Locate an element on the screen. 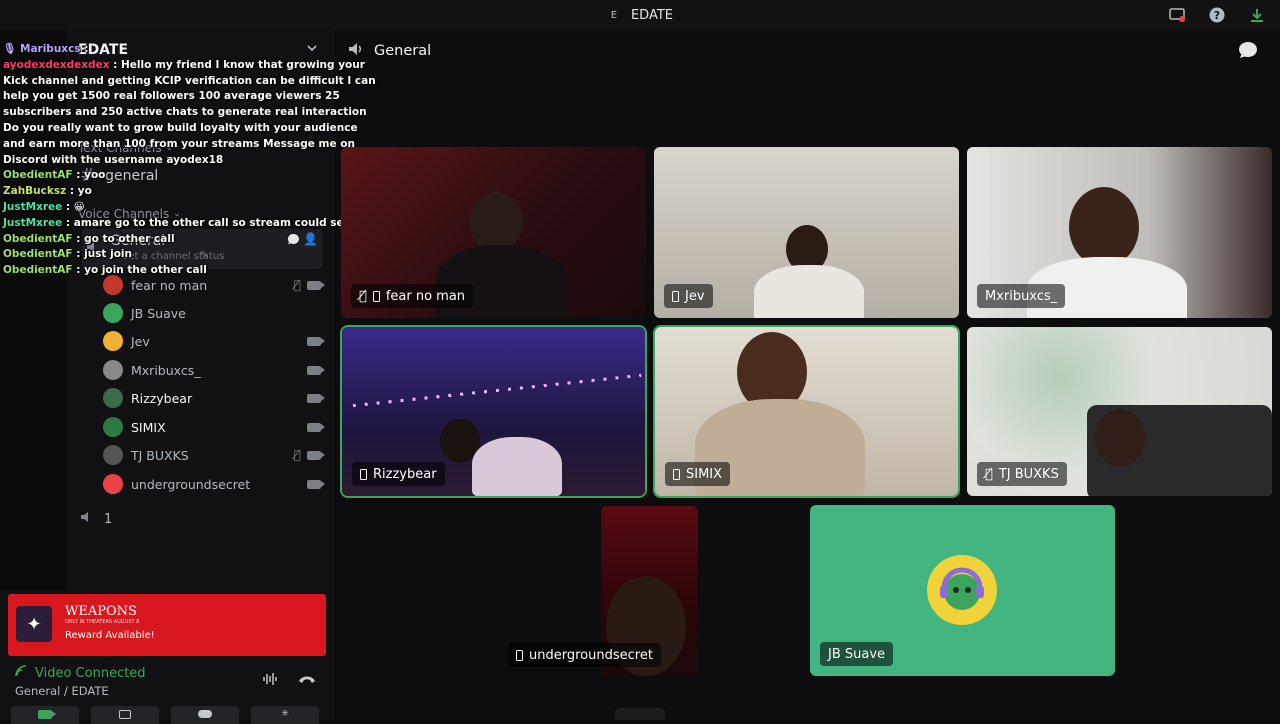 The height and width of the screenshot is (724, 1280). participant-label: Rizzybear is located at coordinates (398, 474).